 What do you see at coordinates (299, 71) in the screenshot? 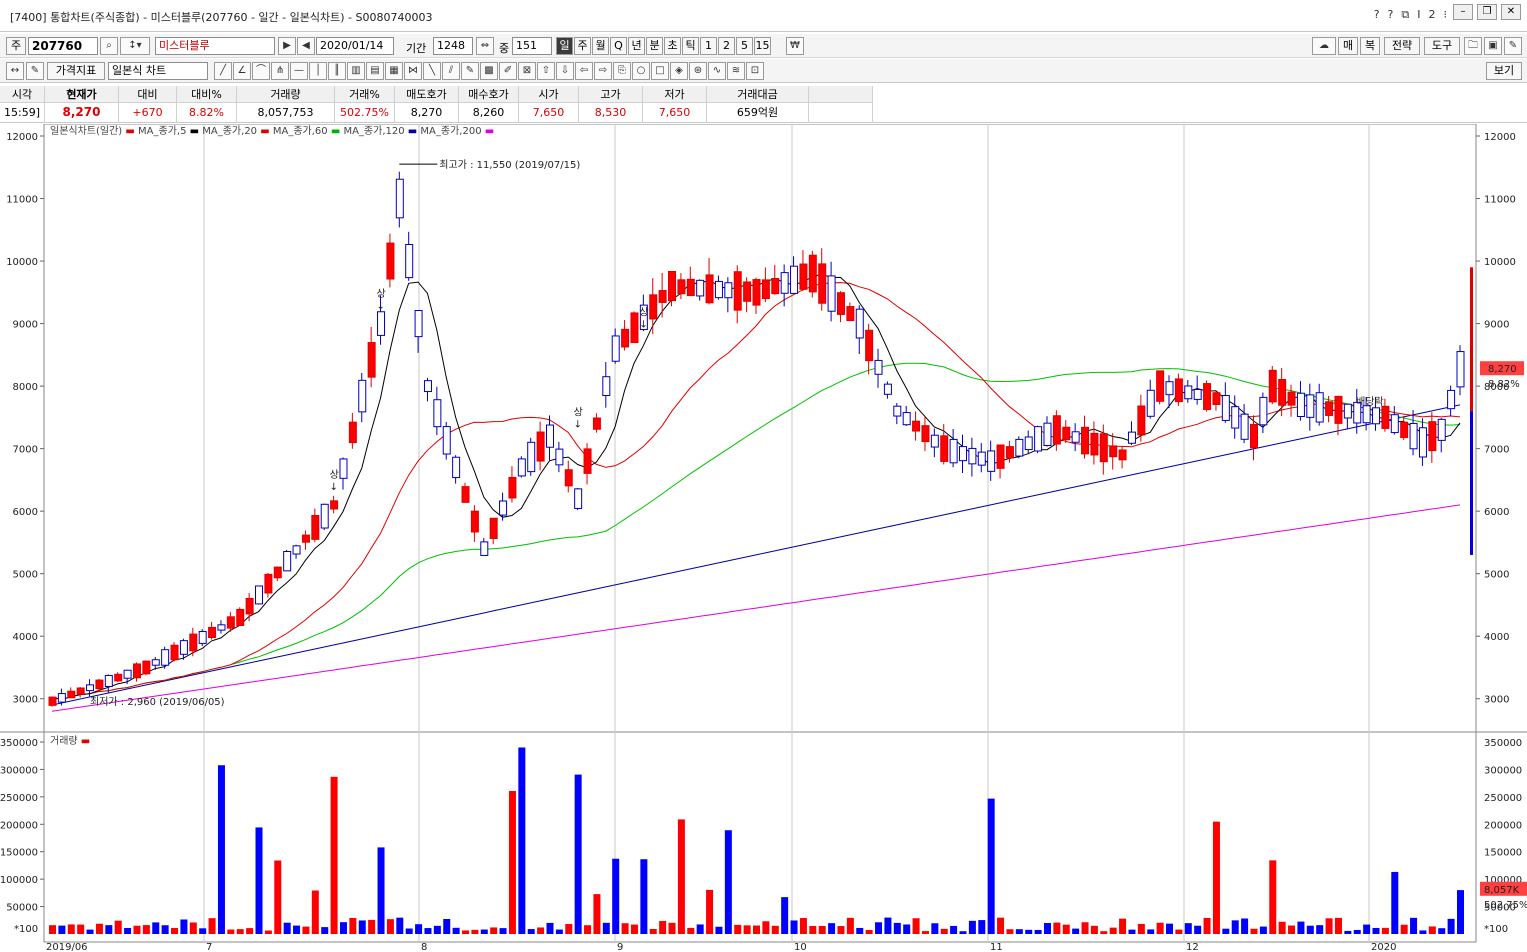
I see `hline-icon: —` at bounding box center [299, 71].